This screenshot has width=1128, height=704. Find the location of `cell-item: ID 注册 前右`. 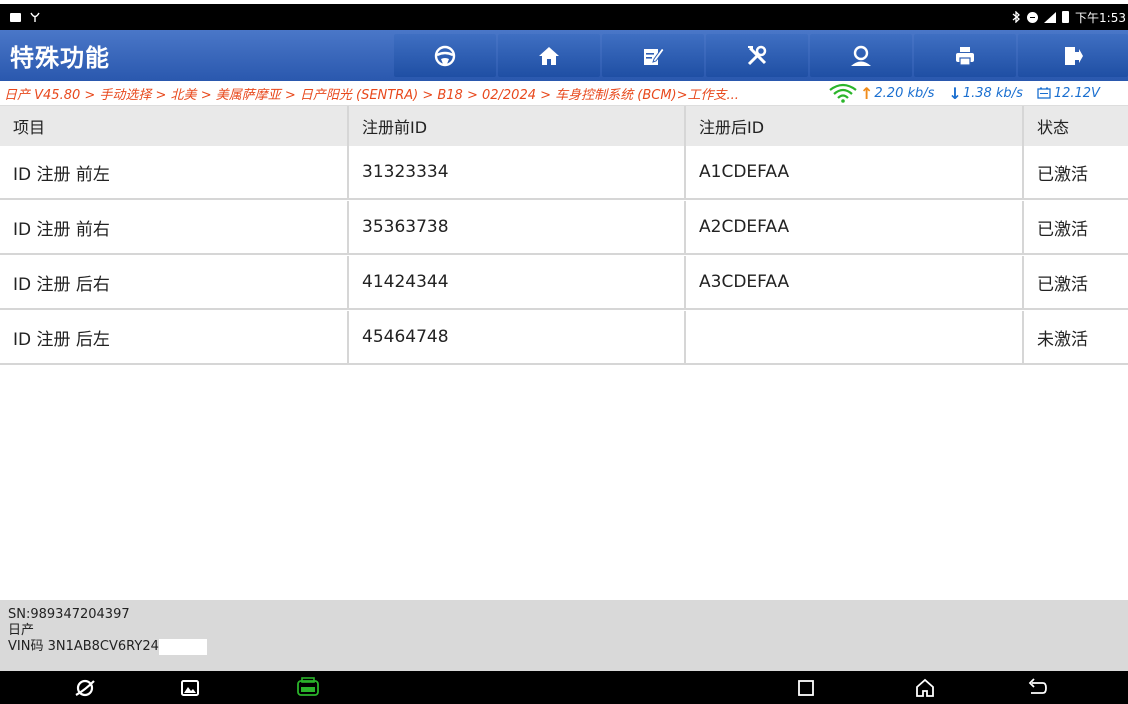

cell-item: ID 注册 前右 is located at coordinates (174, 227).